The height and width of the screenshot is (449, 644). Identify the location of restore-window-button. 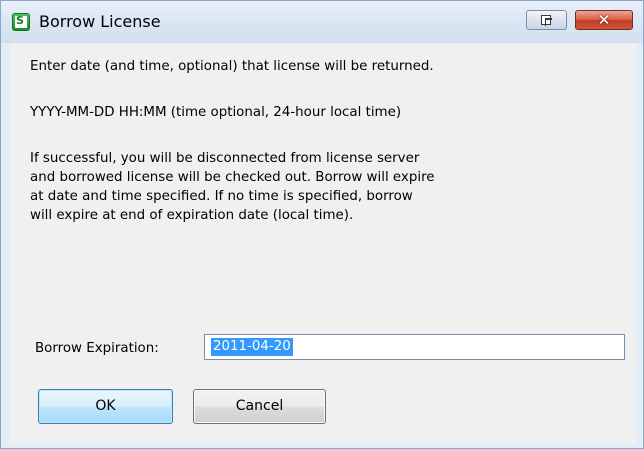
(546, 20).